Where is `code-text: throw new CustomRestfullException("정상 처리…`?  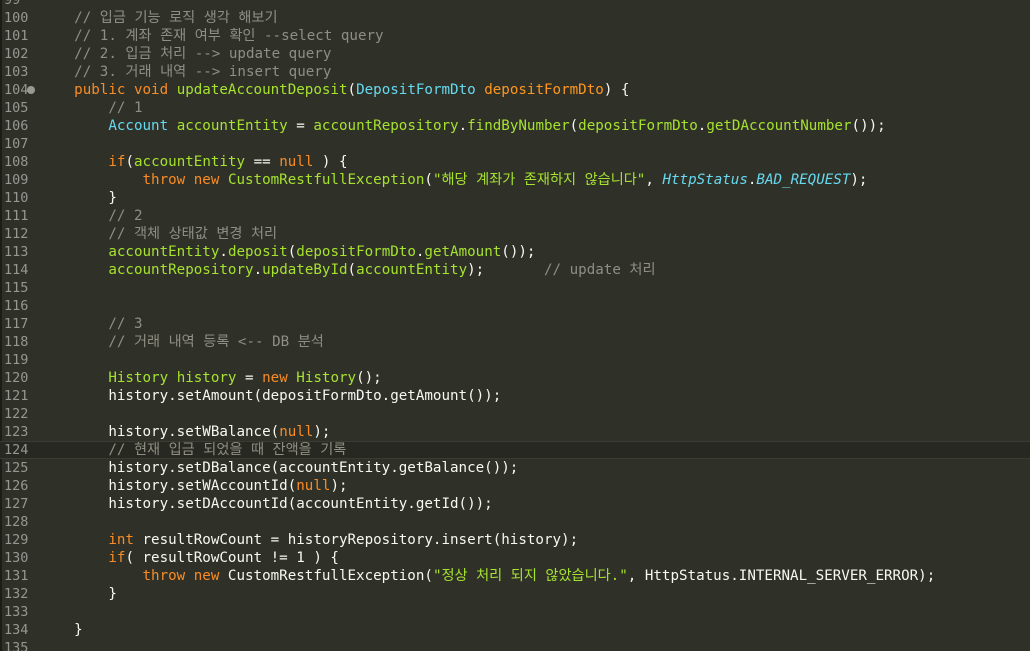
code-text: throw new CustomRestfullException("정상 처리… is located at coordinates (488, 576).